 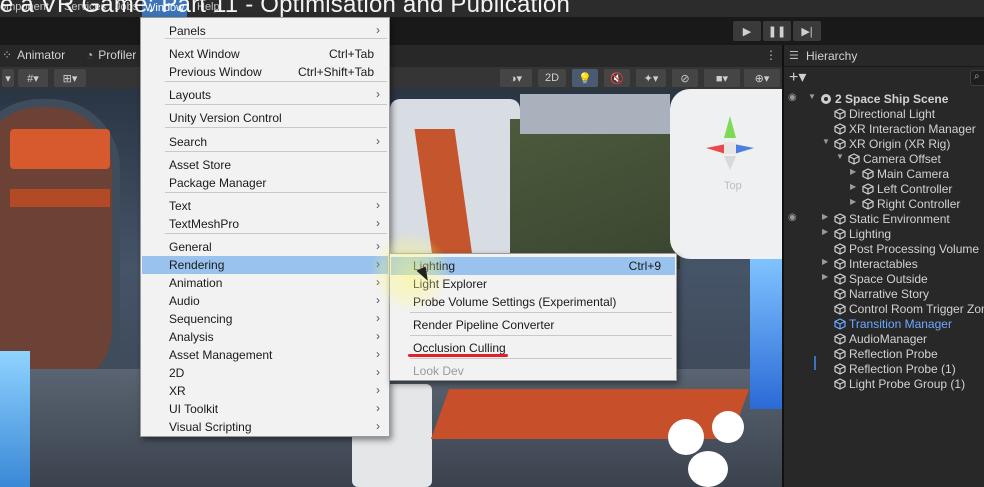 I want to click on menu-item-ui-toolkit: UI Toolkit ›, so click(x=265, y=409).